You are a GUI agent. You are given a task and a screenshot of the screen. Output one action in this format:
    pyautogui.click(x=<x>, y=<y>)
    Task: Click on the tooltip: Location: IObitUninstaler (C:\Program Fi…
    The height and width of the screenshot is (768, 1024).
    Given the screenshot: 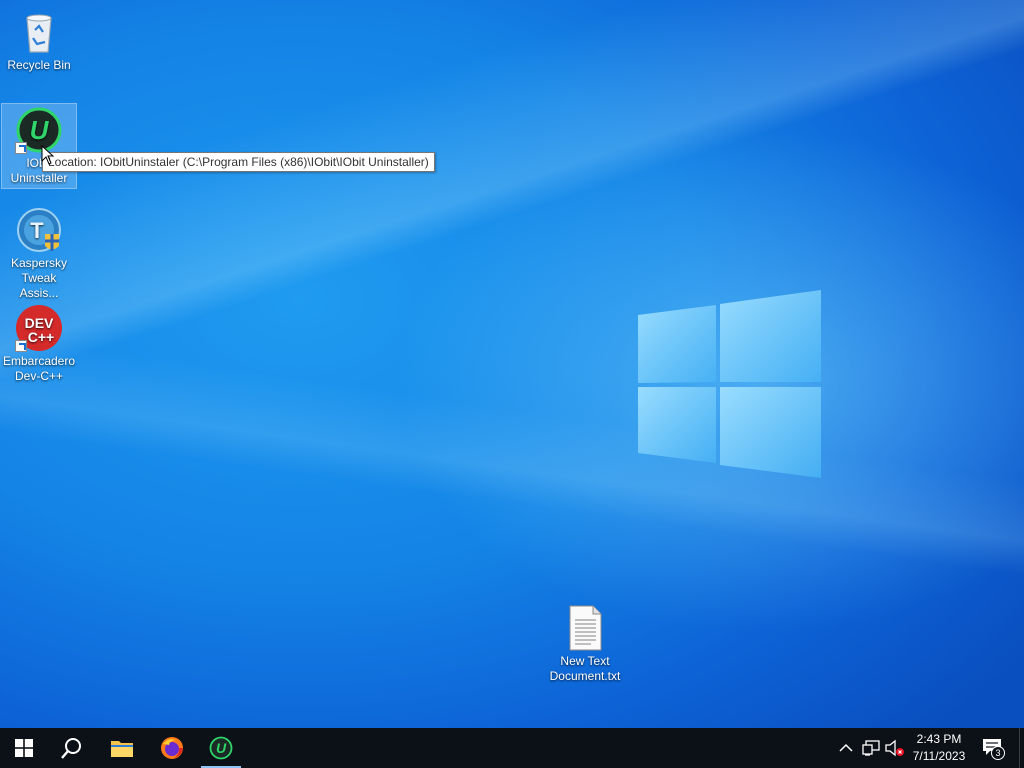 What is the action you would take?
    pyautogui.click(x=238, y=162)
    